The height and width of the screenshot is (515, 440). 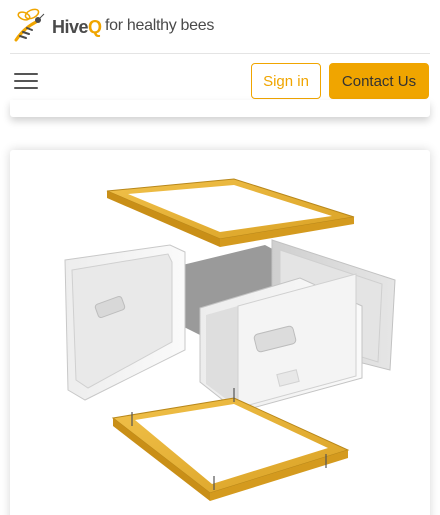 I want to click on contact-us-button: Contact Us, so click(x=379, y=81).